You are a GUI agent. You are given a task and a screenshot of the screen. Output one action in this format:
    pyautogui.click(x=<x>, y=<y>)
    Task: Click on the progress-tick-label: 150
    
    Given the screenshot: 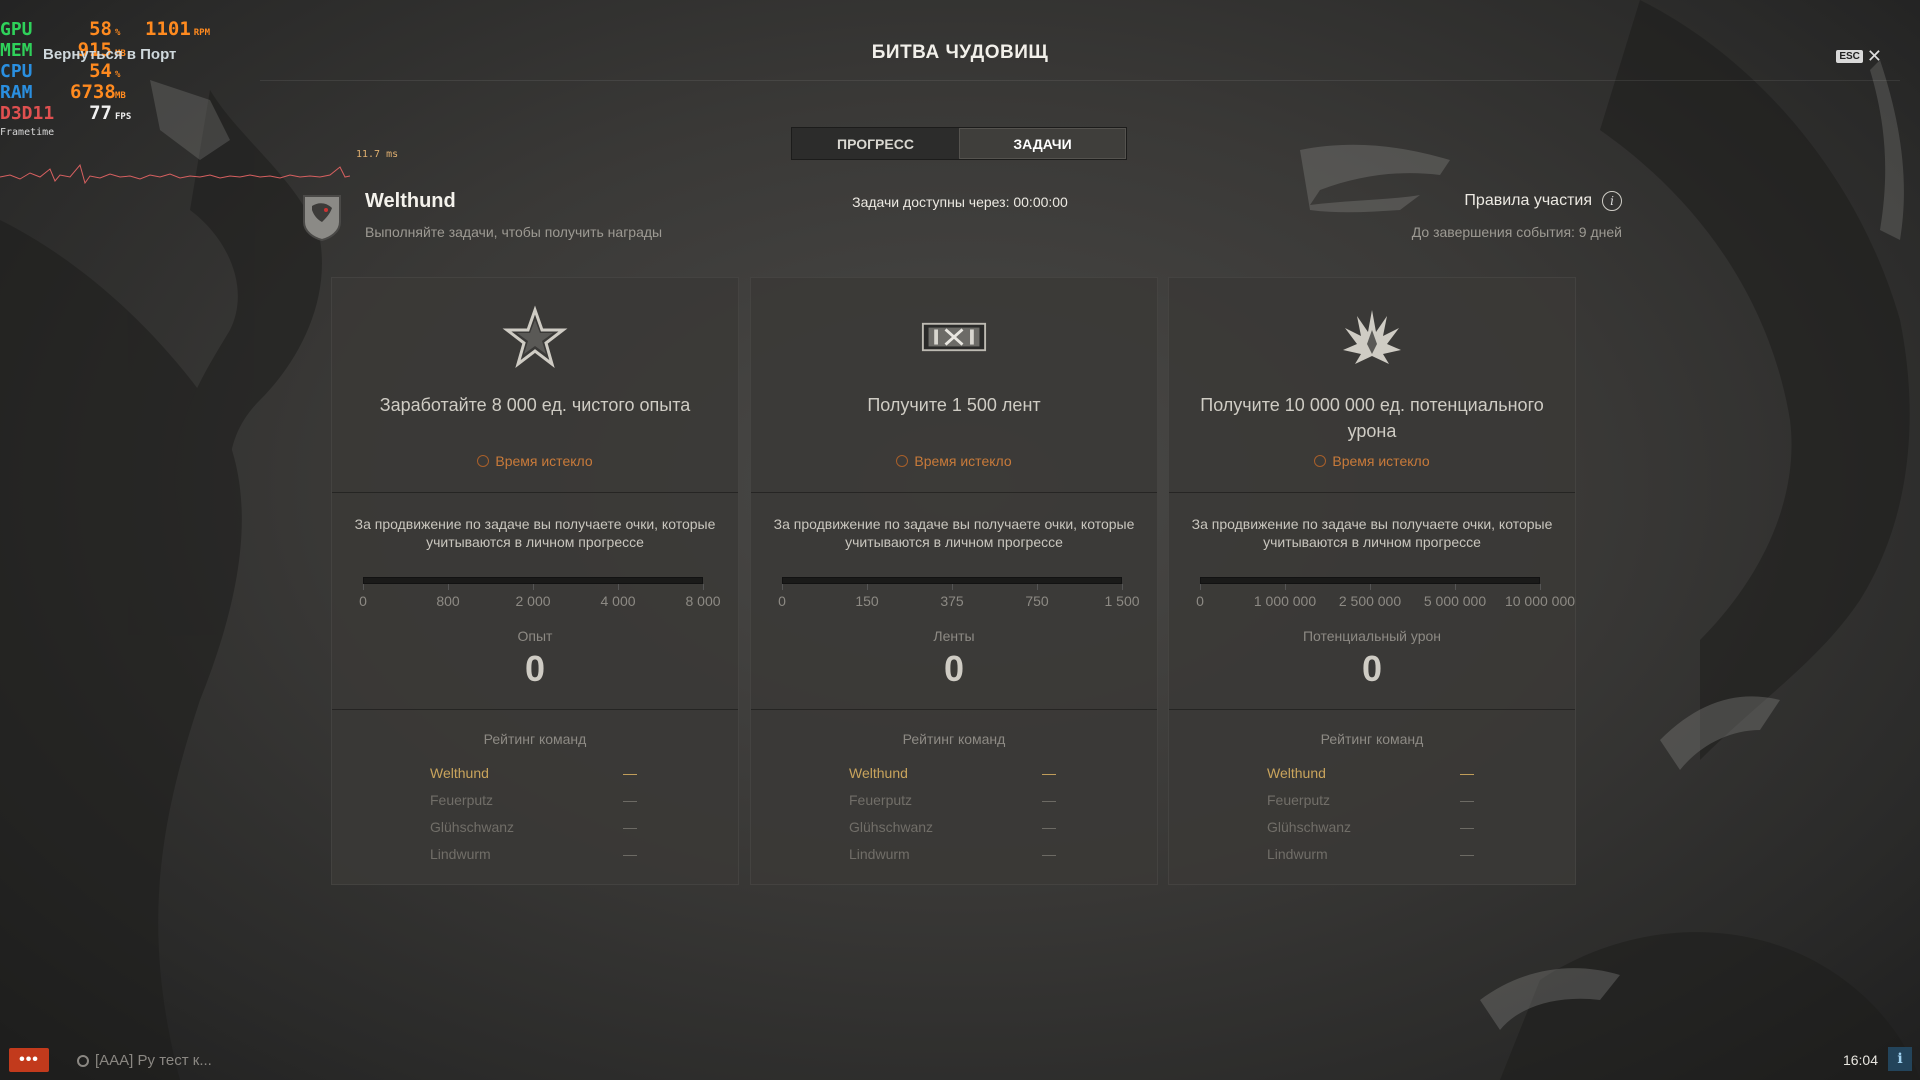 What is the action you would take?
    pyautogui.click(x=867, y=601)
    